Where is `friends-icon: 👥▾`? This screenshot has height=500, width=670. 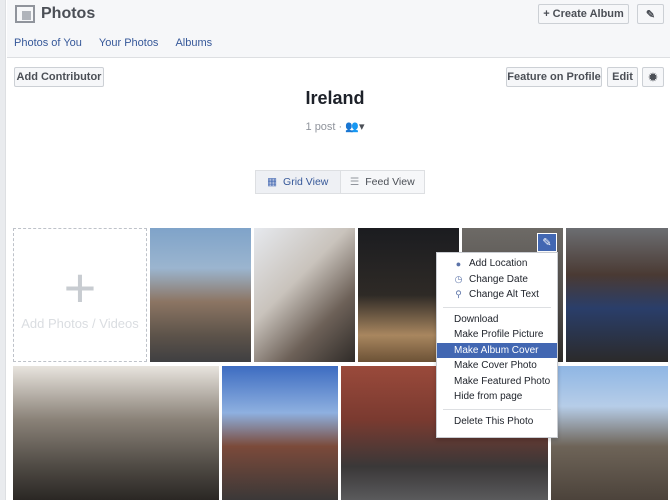 friends-icon: 👥▾ is located at coordinates (354, 127).